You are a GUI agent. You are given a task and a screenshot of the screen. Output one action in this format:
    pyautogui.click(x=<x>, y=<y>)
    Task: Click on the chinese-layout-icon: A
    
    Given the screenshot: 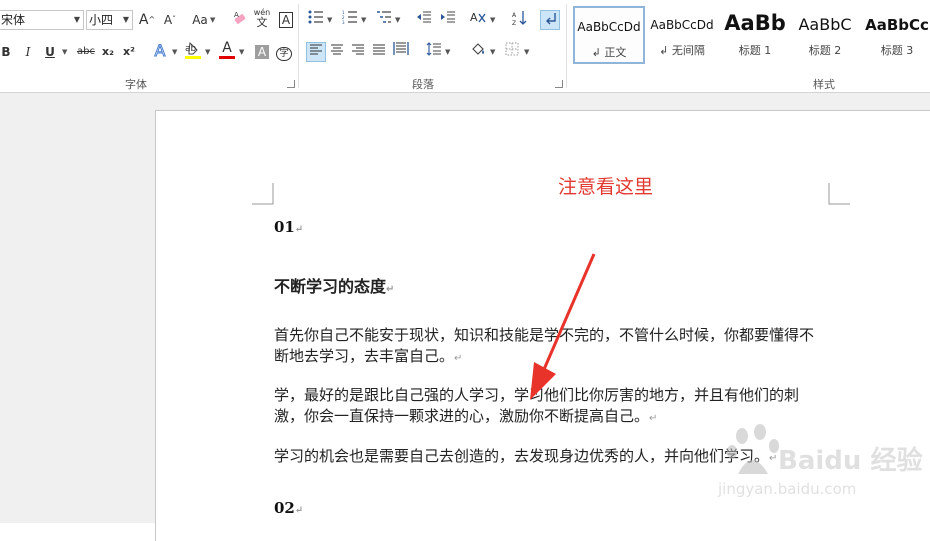 What is the action you would take?
    pyautogui.click(x=478, y=17)
    